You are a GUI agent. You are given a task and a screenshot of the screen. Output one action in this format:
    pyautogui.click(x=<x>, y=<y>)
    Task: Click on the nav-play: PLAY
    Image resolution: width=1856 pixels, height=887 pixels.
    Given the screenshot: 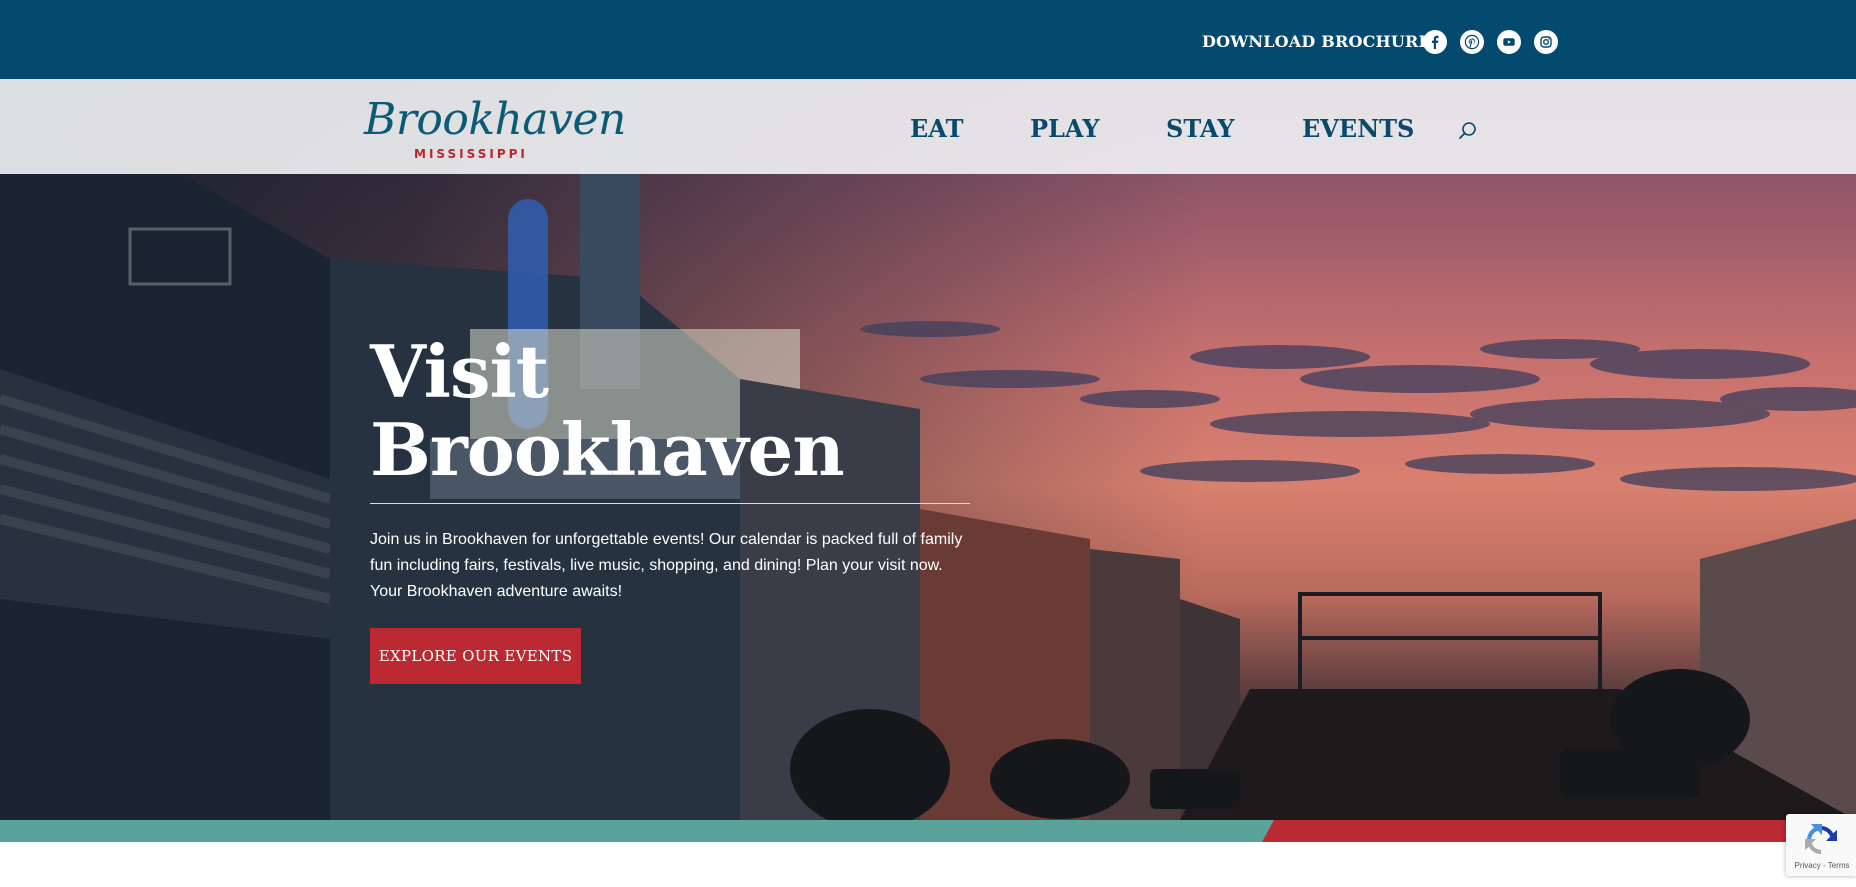 What is the action you would take?
    pyautogui.click(x=1064, y=129)
    